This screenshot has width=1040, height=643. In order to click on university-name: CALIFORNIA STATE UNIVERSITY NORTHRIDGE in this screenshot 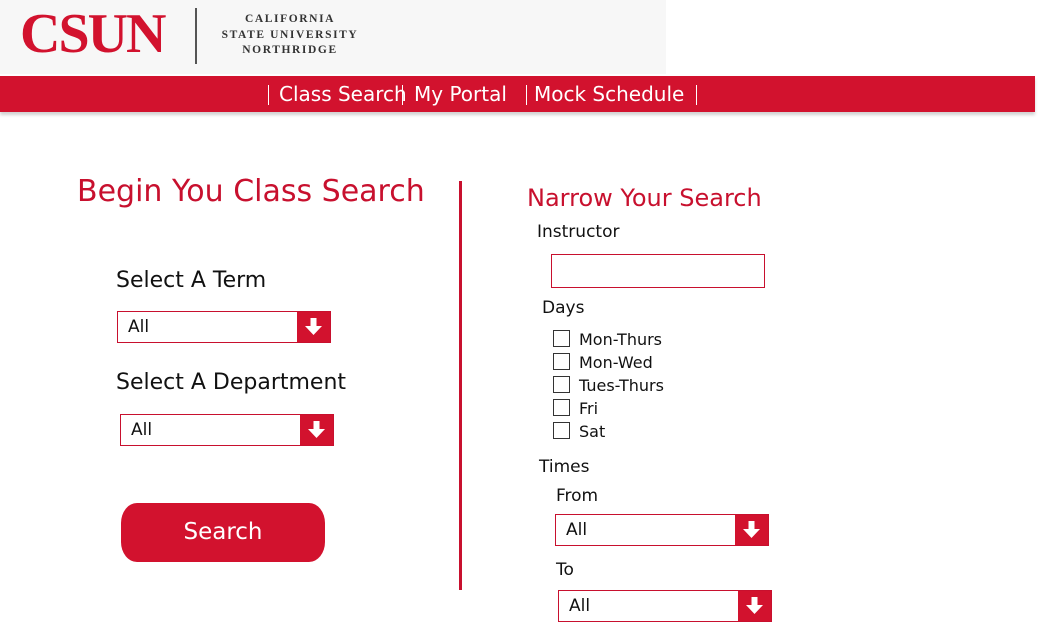, I will do `click(290, 35)`.